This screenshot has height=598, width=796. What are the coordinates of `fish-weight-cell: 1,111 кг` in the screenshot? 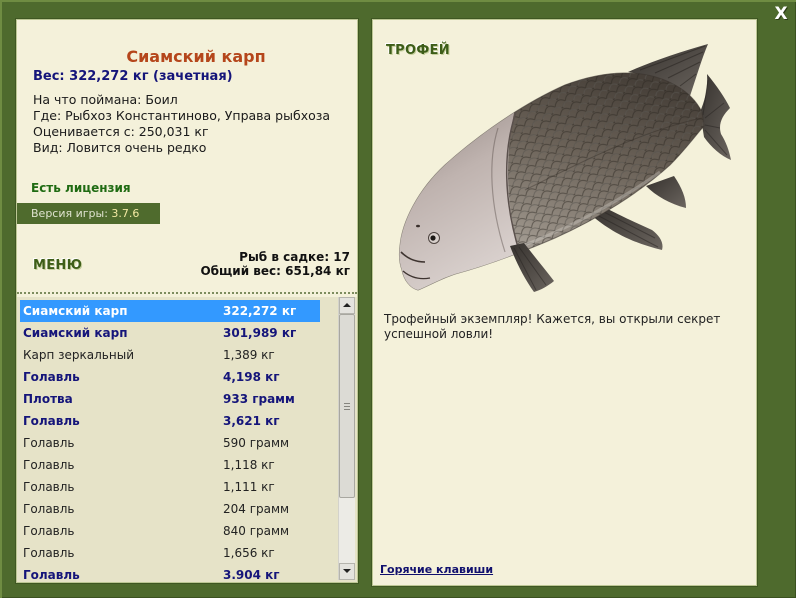 It's located at (249, 487).